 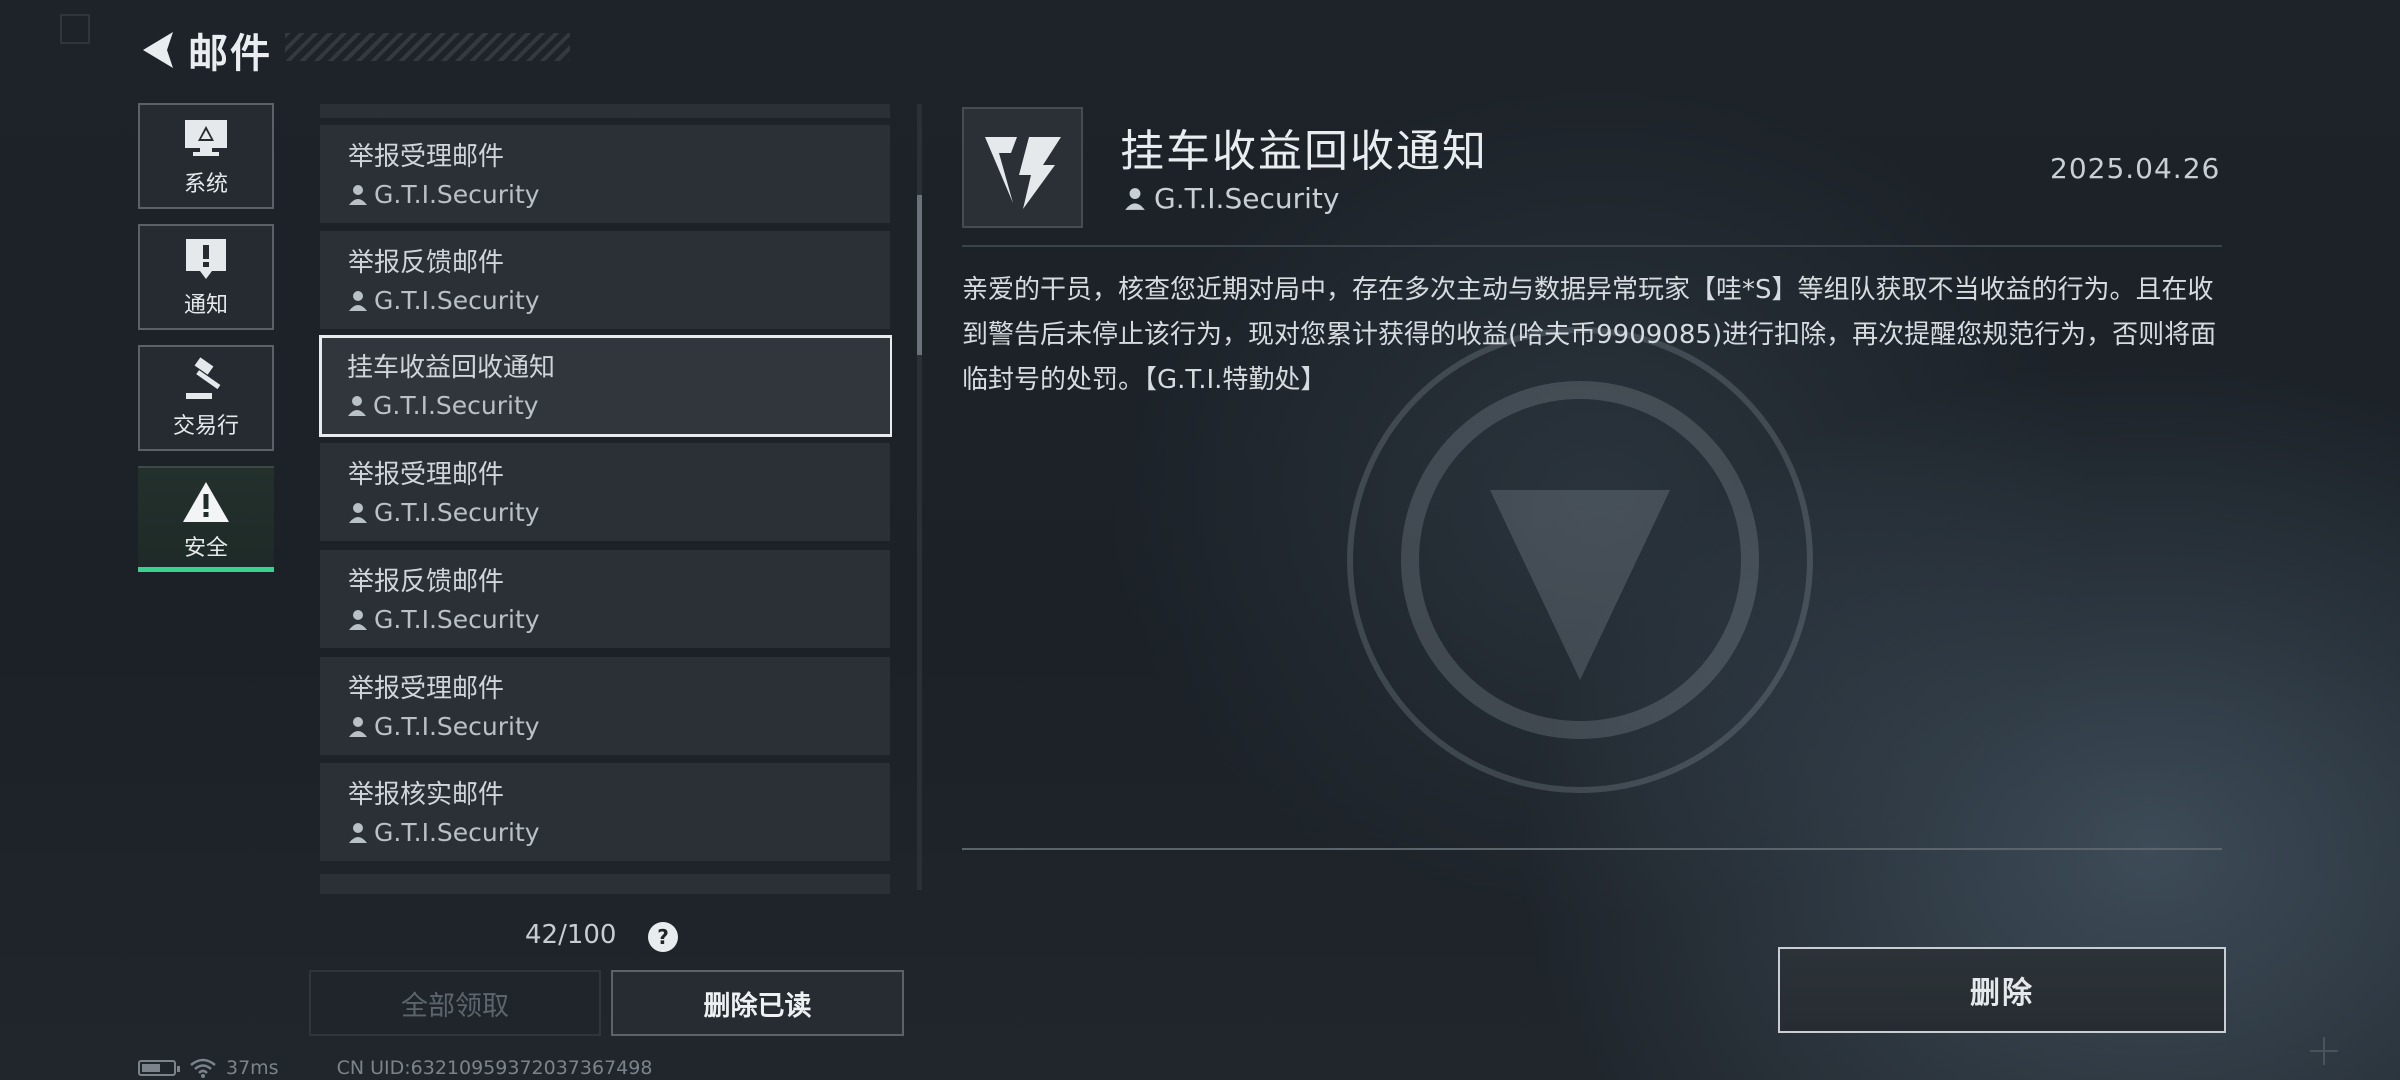 I want to click on mail-detail-sender: G.T.I.Security, so click(x=1231, y=198).